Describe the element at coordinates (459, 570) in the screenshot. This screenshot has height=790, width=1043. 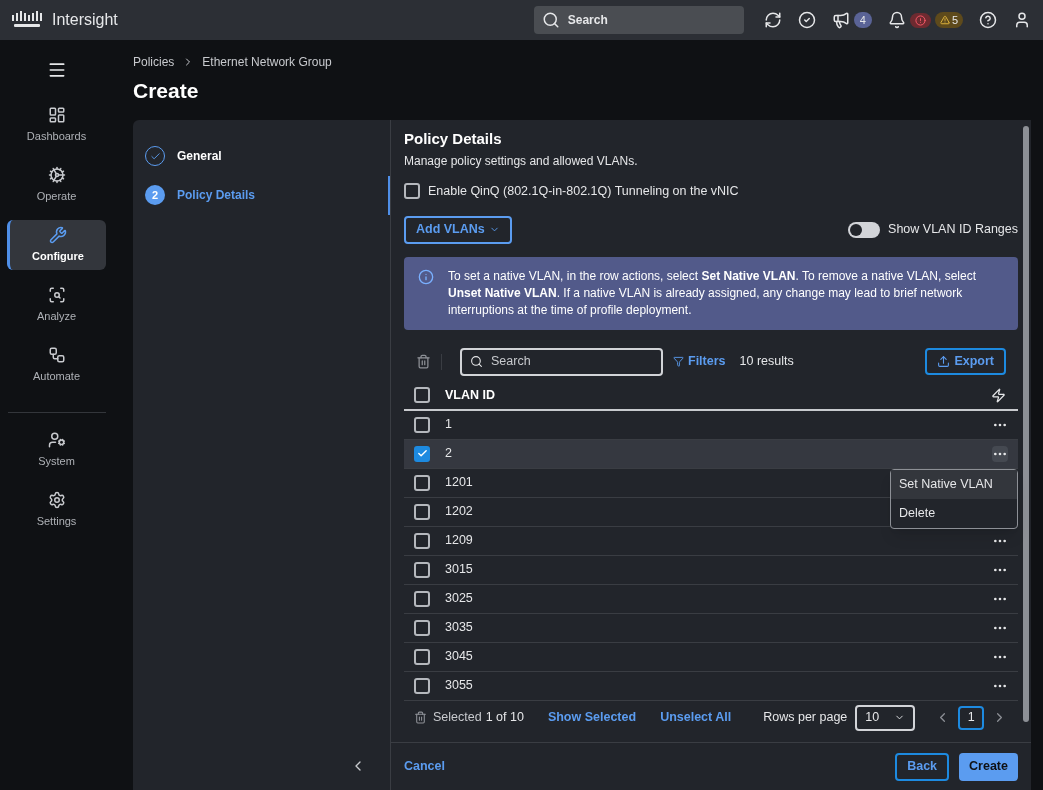
I see `vlan-id-cell-text: 3015` at that location.